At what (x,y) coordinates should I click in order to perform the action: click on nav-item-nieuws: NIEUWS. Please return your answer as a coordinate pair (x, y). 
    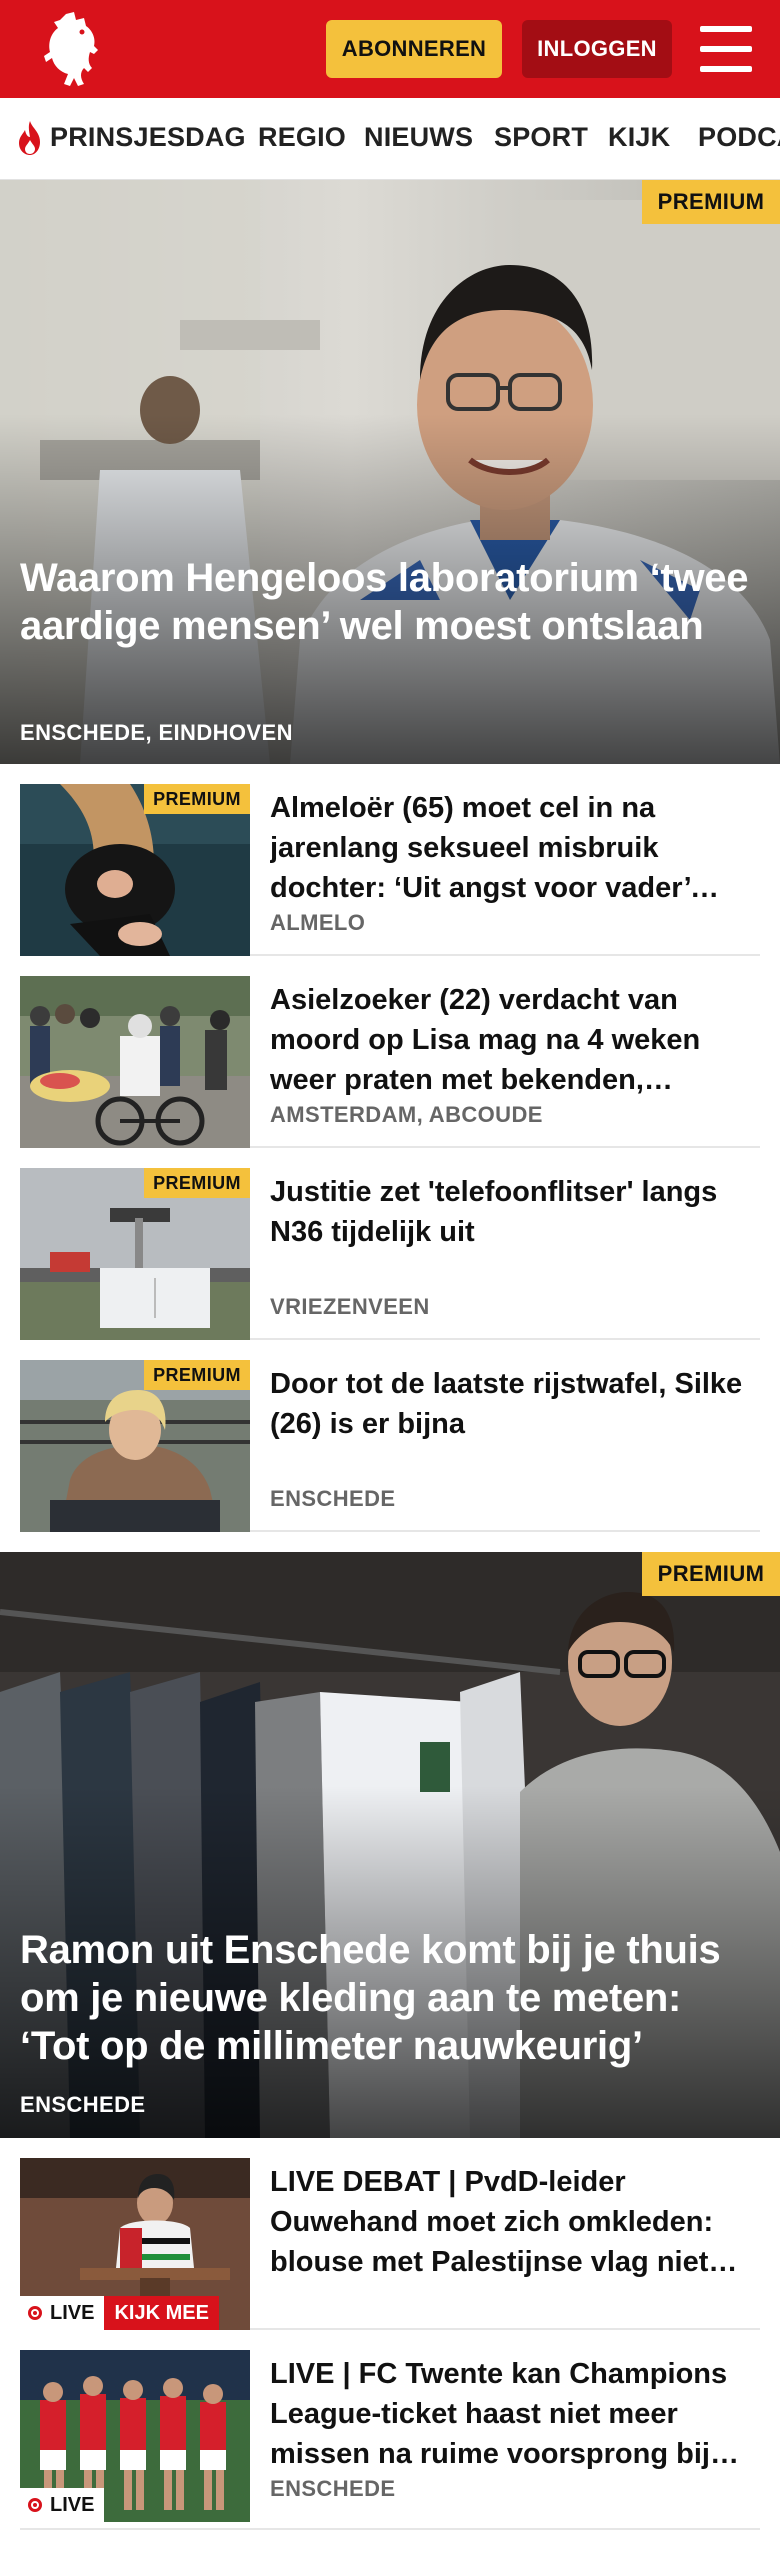
    Looking at the image, I should click on (418, 137).